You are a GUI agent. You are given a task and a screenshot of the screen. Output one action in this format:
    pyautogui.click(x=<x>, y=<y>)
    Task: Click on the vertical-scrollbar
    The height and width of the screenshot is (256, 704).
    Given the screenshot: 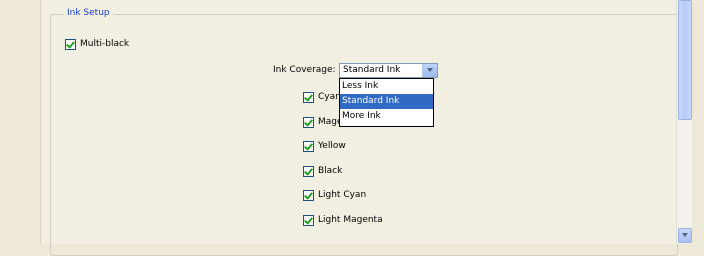 What is the action you would take?
    pyautogui.click(x=684, y=122)
    